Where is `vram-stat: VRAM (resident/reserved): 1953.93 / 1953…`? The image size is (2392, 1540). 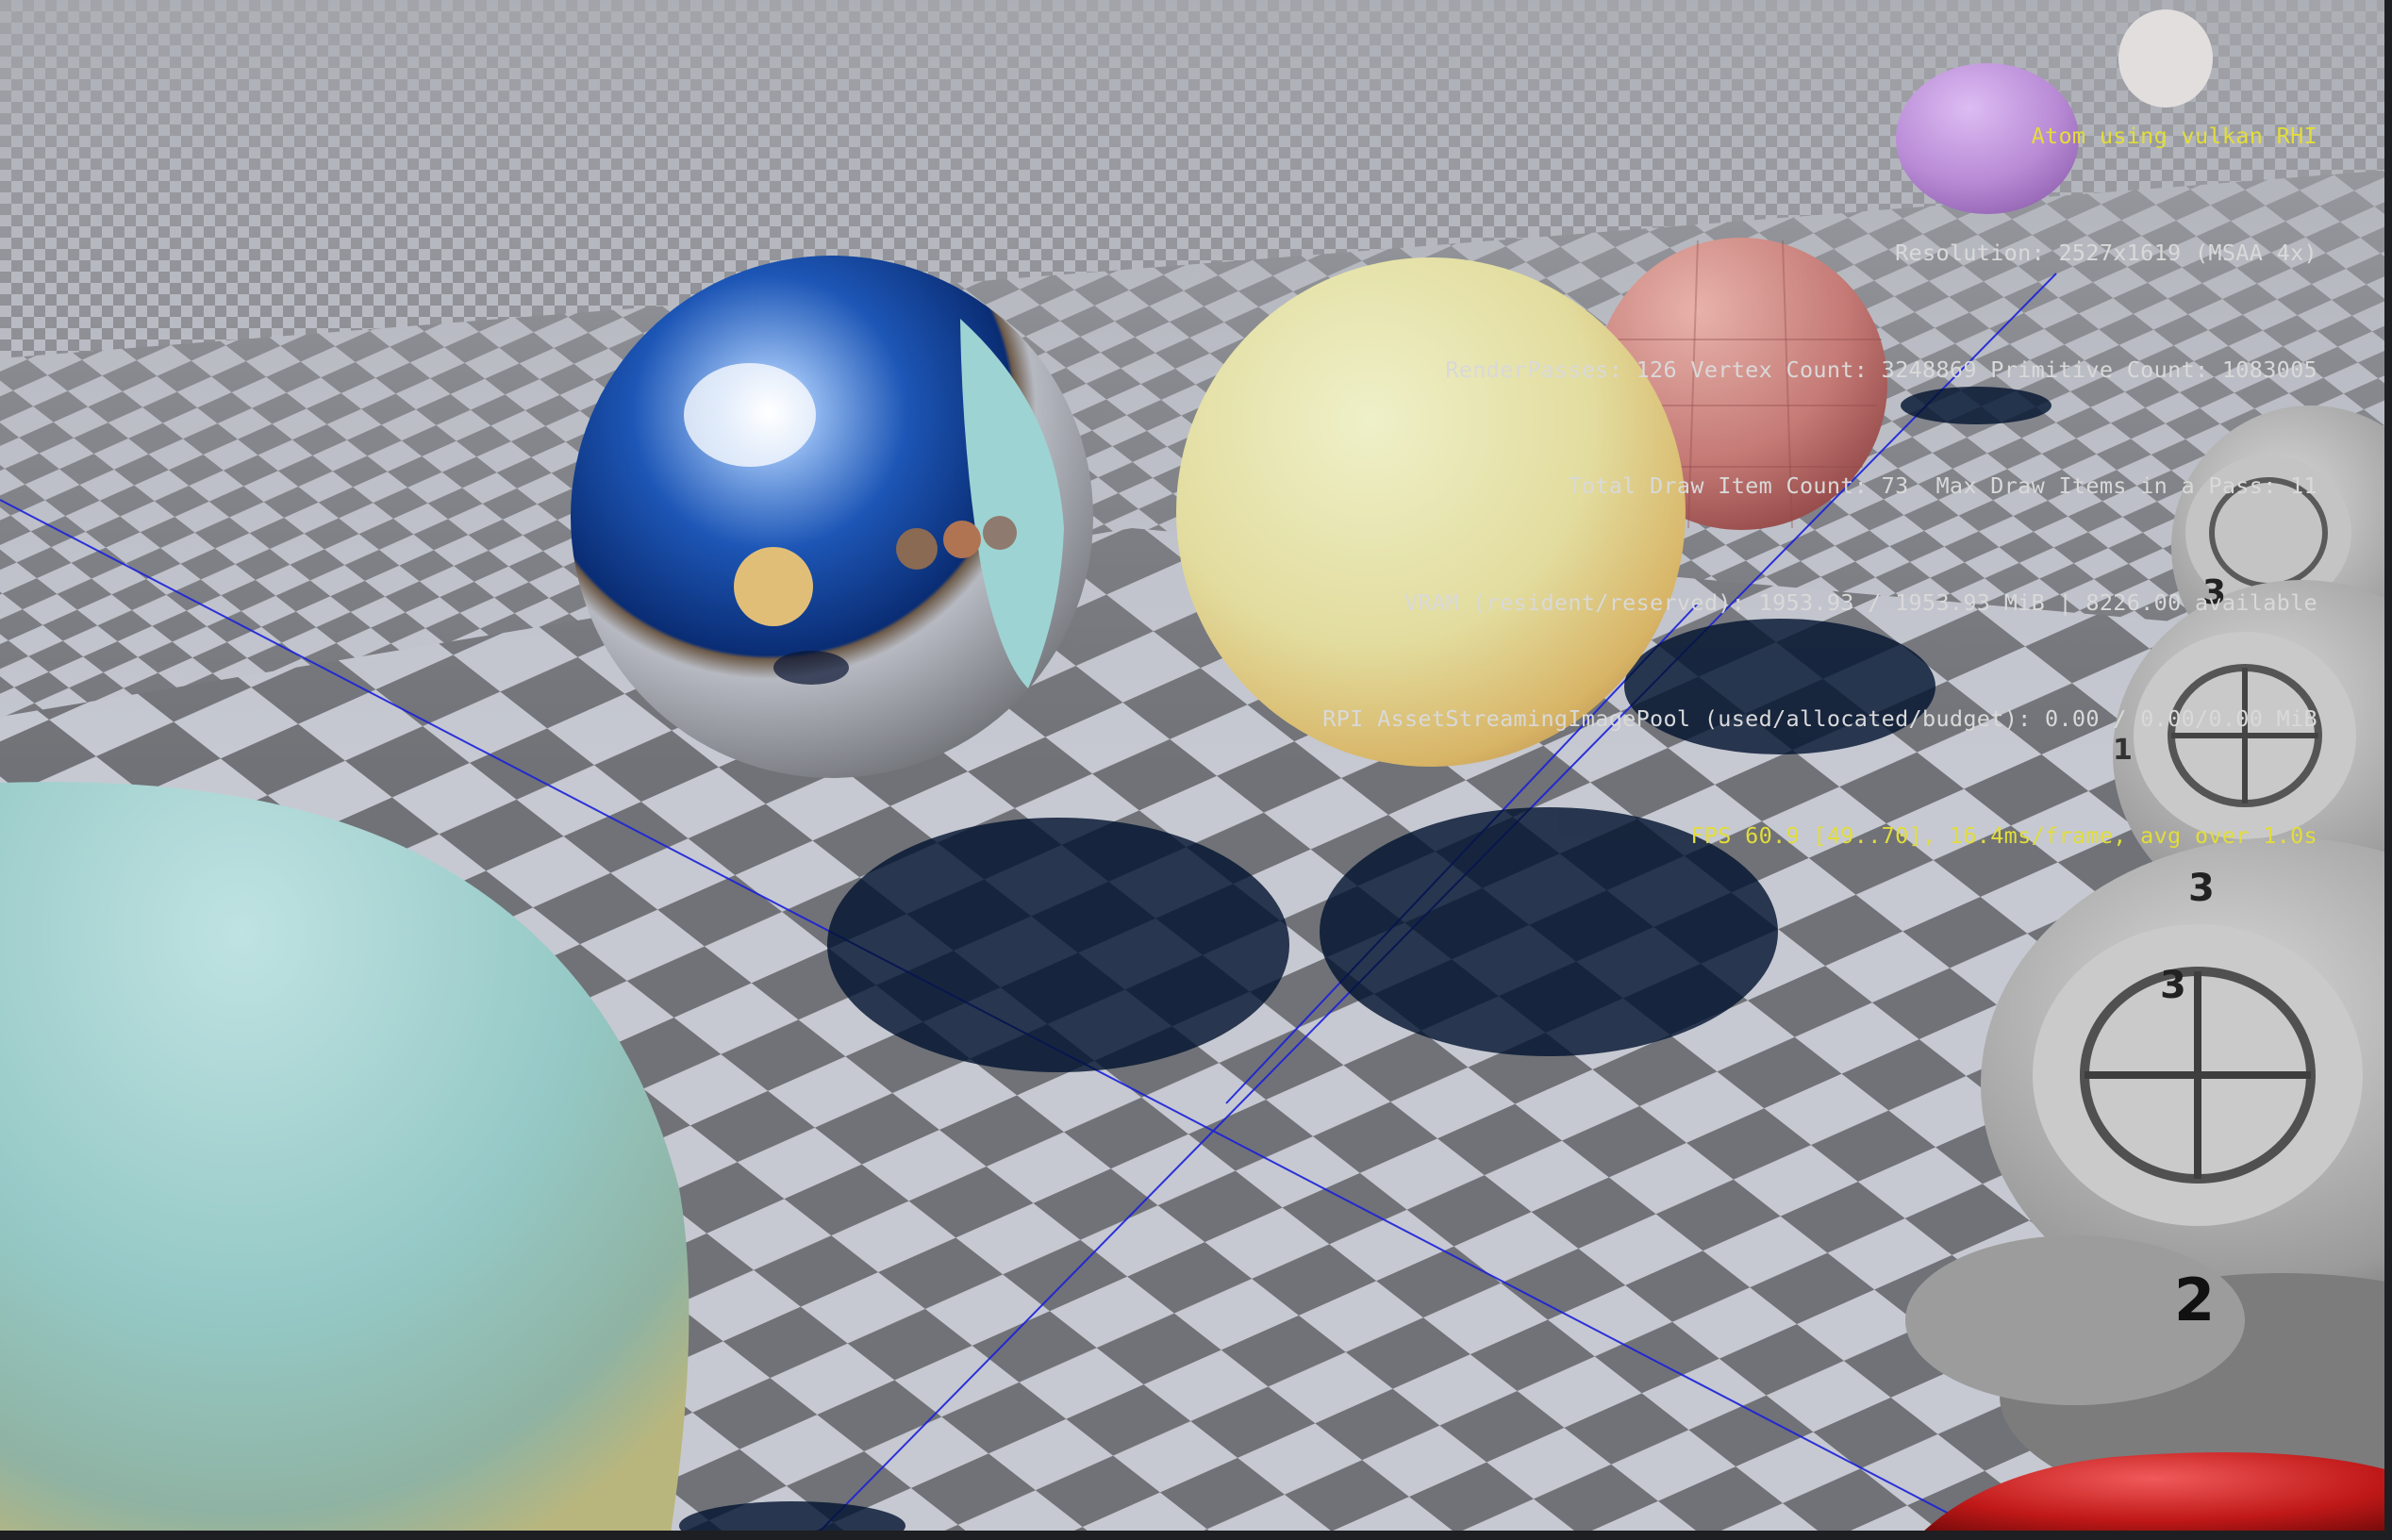
vram-stat: VRAM (resident/reserved): 1953.93 / 1953… is located at coordinates (1860, 602).